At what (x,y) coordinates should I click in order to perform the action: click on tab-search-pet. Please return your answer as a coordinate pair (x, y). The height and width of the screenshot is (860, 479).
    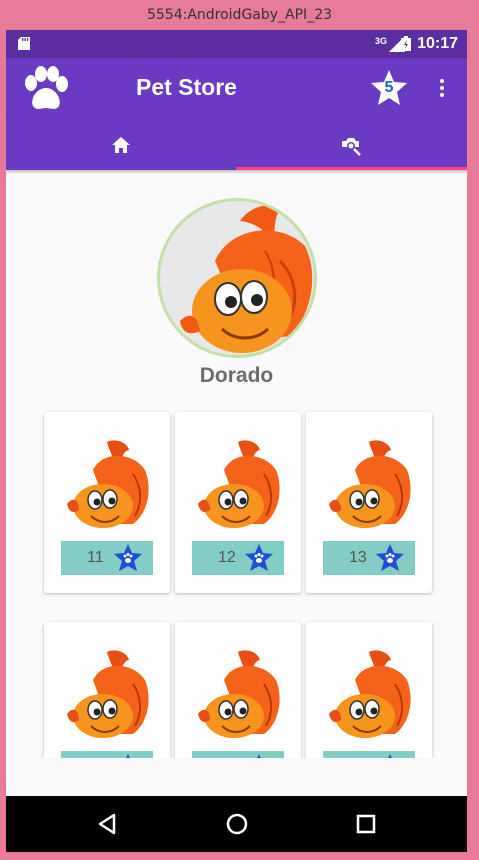
    Looking at the image, I should click on (351, 145).